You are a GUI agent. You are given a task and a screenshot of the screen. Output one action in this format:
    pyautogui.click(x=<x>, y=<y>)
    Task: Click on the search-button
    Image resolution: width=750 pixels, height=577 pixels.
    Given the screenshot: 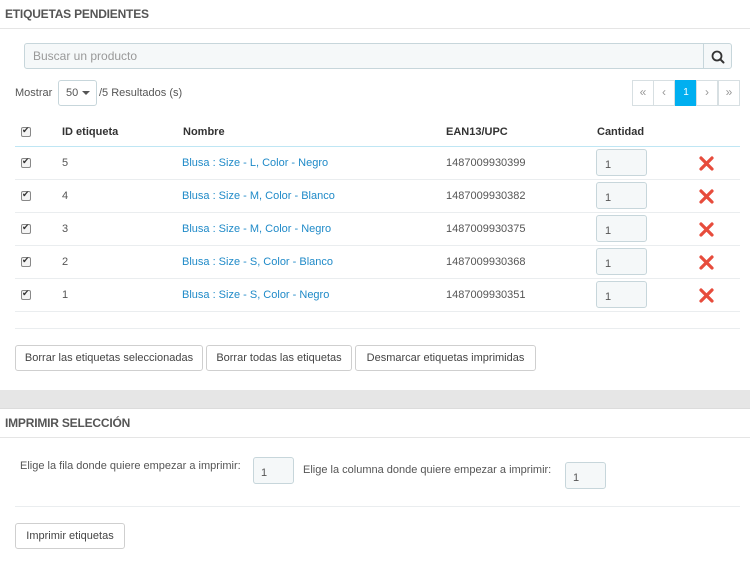 What is the action you would take?
    pyautogui.click(x=717, y=56)
    